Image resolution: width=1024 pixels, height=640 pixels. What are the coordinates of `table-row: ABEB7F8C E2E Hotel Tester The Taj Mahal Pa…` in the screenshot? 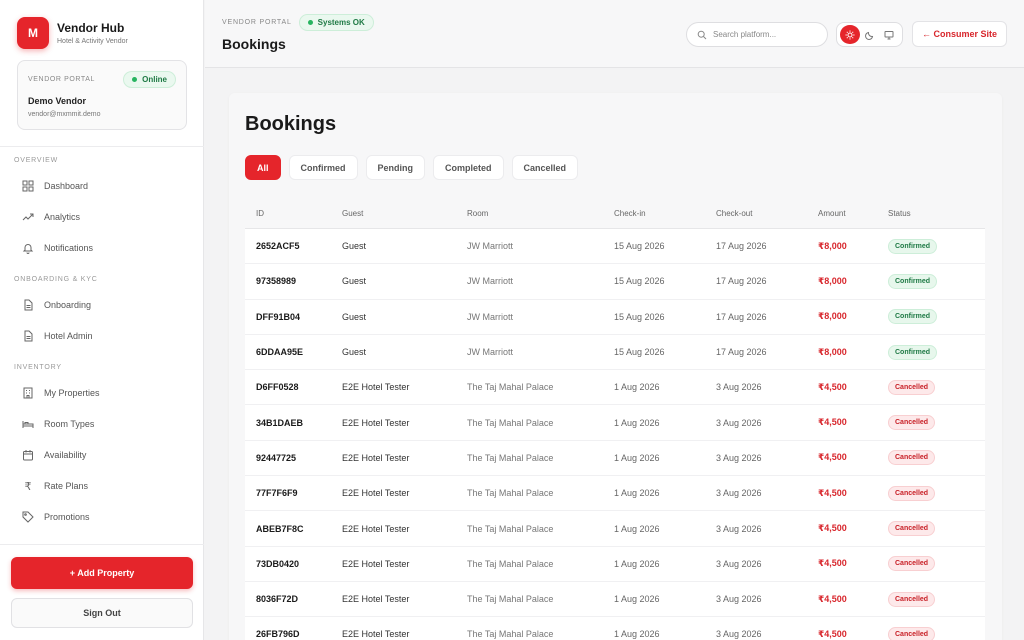 It's located at (615, 529).